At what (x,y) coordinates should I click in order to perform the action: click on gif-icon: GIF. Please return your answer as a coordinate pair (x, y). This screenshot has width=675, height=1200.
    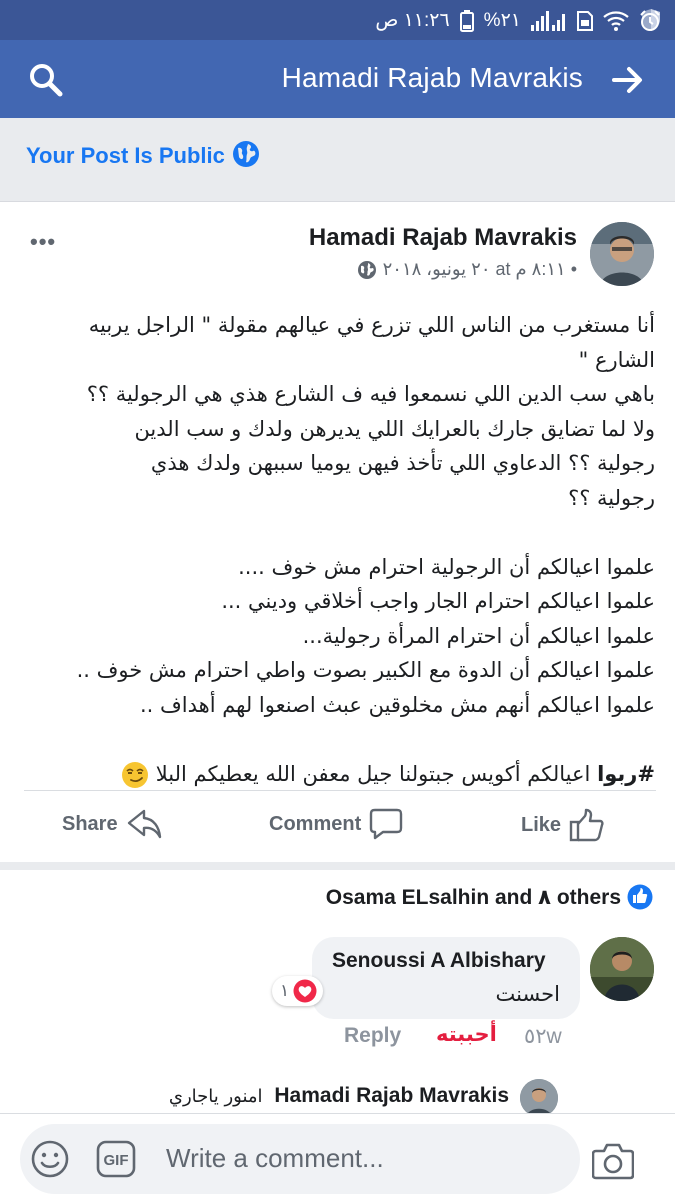
    Looking at the image, I should click on (116, 1159).